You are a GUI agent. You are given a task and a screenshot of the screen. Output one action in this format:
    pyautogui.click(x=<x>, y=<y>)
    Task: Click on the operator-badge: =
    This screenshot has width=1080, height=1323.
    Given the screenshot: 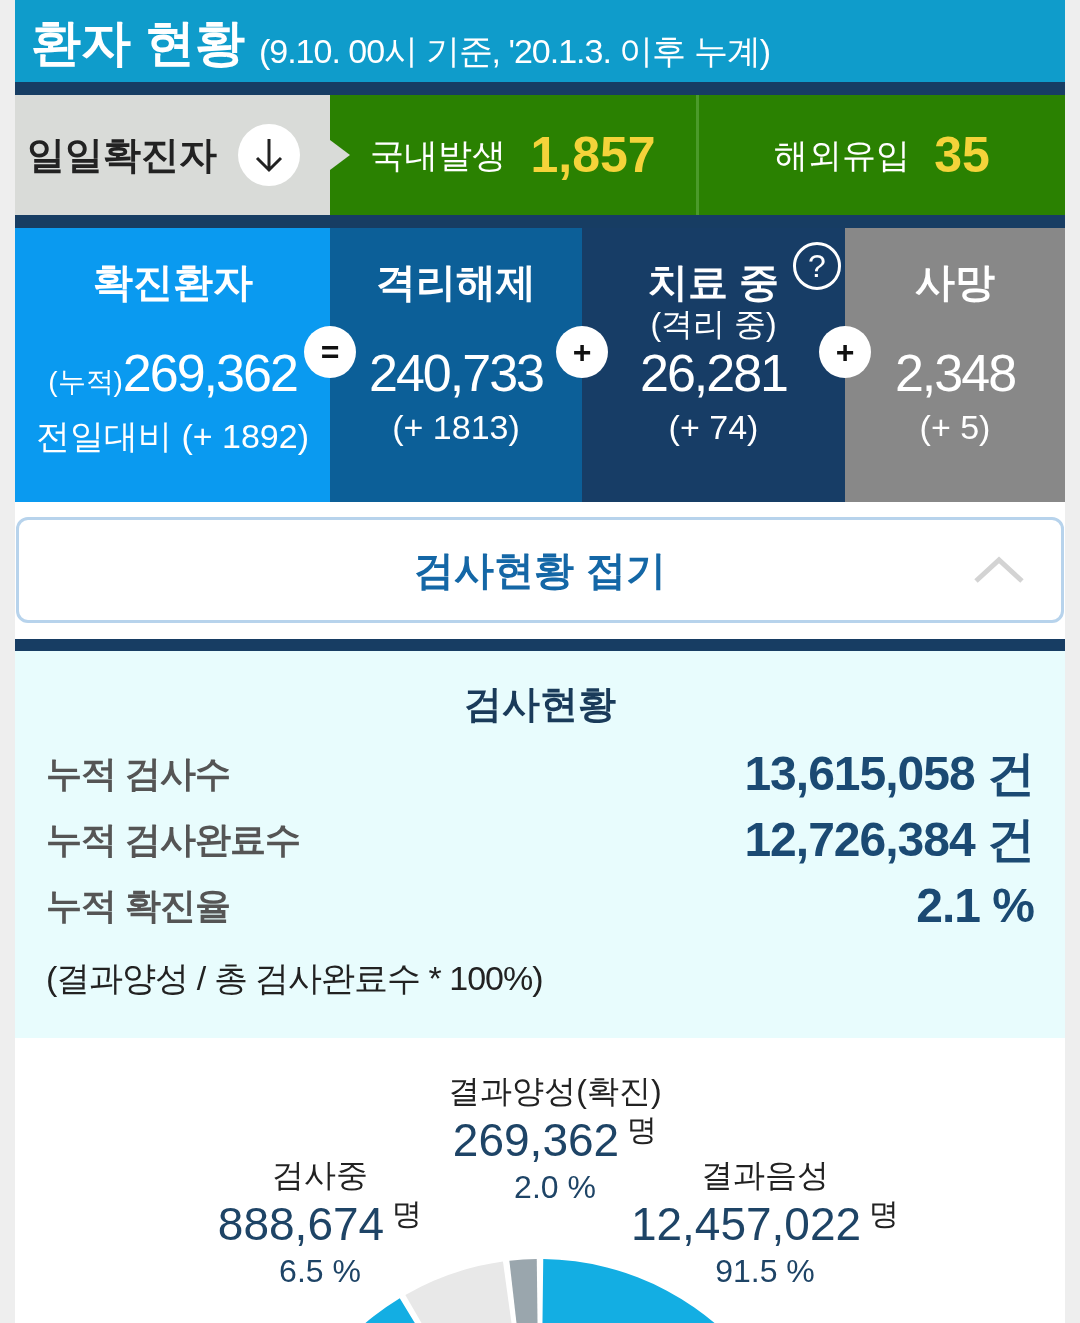 What is the action you would take?
    pyautogui.click(x=330, y=352)
    